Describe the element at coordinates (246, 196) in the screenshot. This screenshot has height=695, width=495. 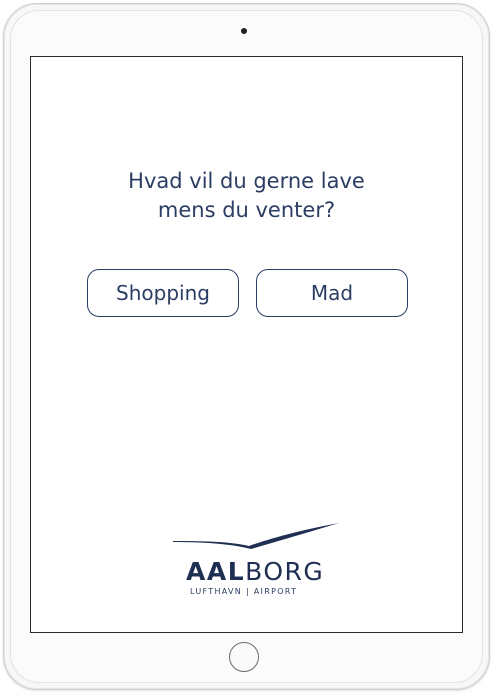
I see `question-heading: Hvad vil du gerne lave mens du venter?` at that location.